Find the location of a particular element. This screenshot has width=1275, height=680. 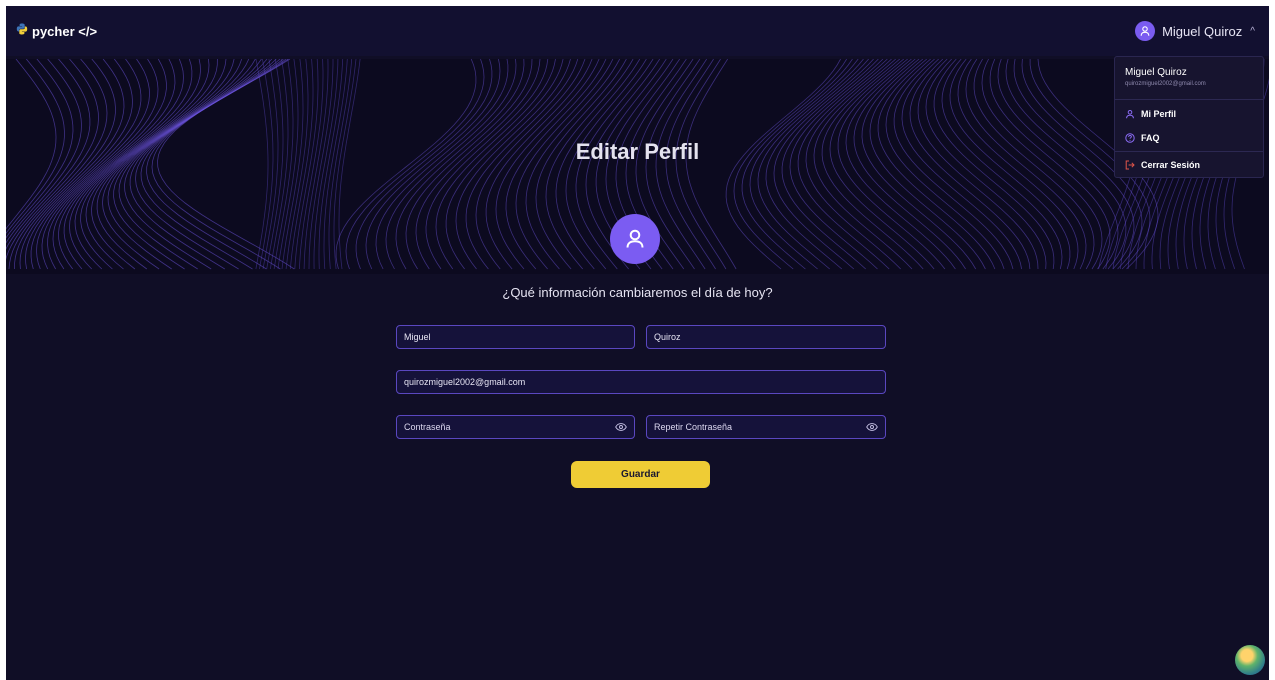

first-name-input is located at coordinates (515, 337).